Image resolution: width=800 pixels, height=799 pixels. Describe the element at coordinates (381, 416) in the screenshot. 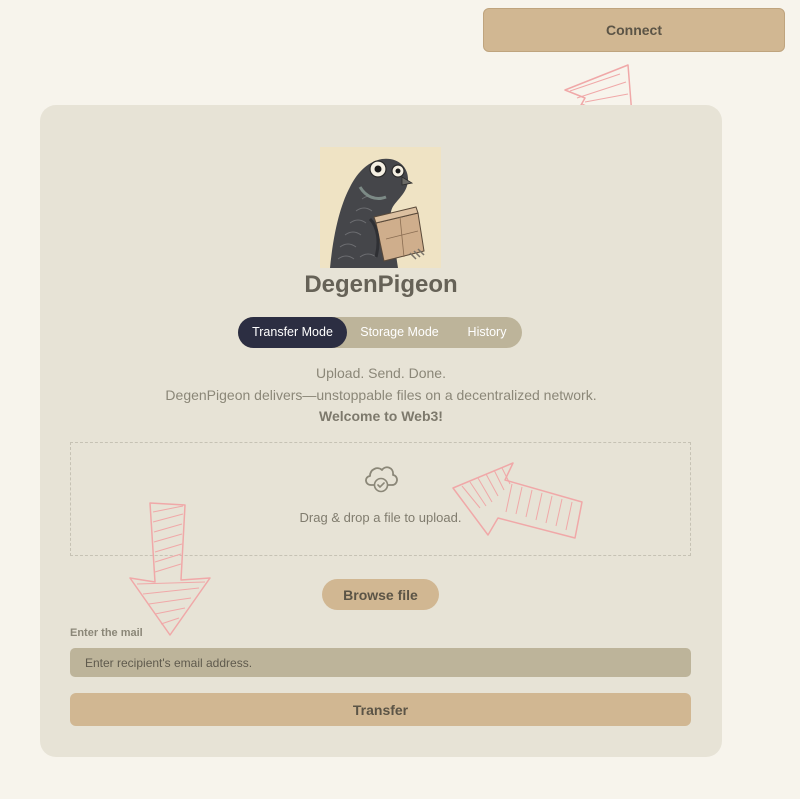

I see `tagline-welcome: Welcome to Web3!` at that location.